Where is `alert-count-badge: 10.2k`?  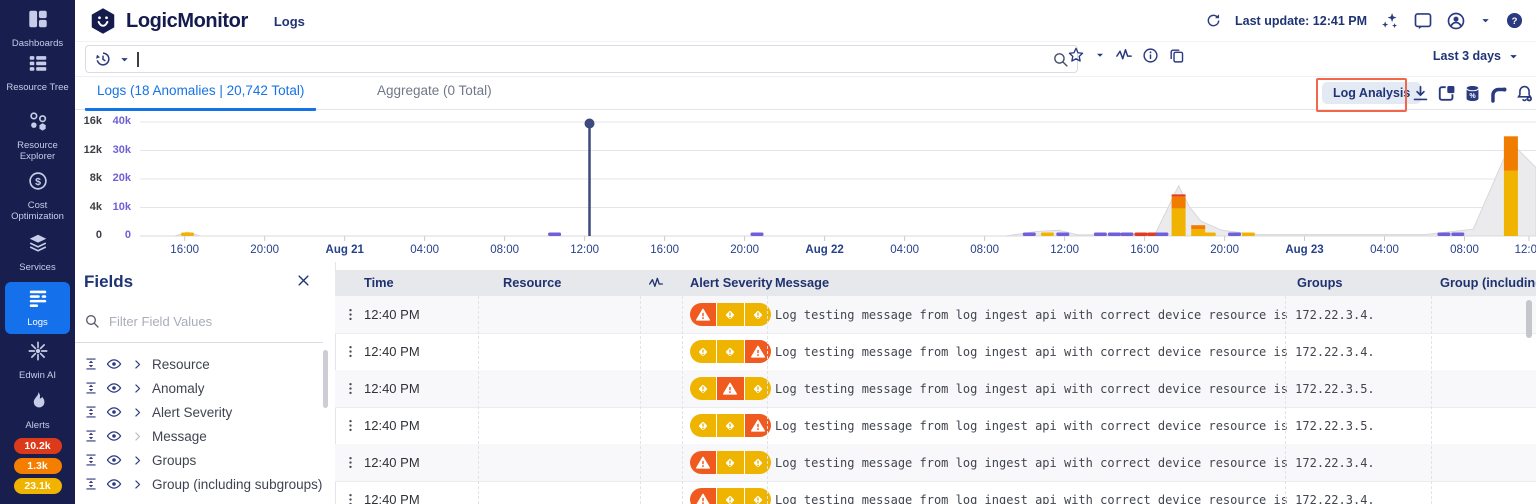
alert-count-badge: 10.2k is located at coordinates (37, 446).